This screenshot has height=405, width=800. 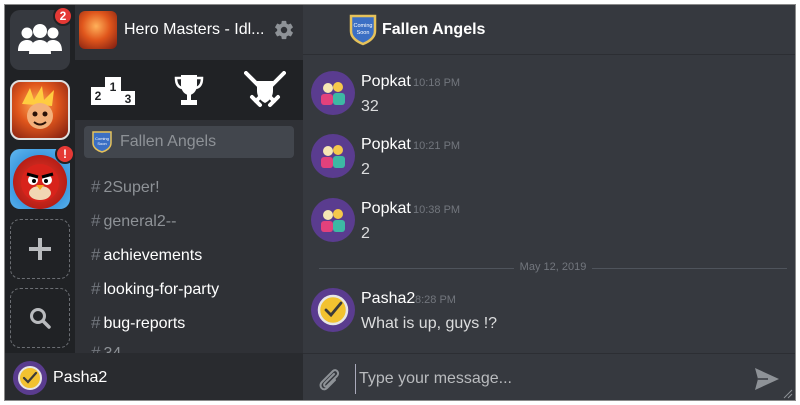 What do you see at coordinates (144, 323) in the screenshot?
I see `channel-label: bug-reports` at bounding box center [144, 323].